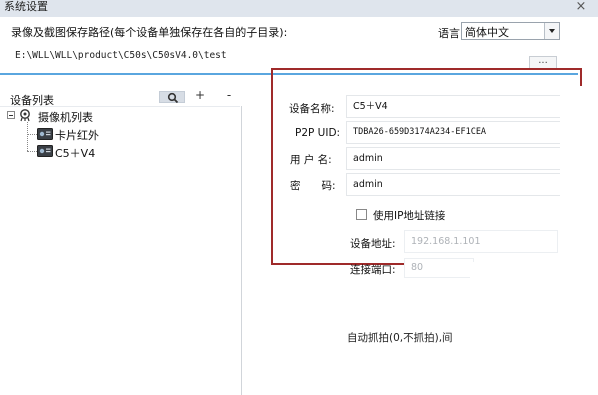 The width and height of the screenshot is (598, 395). What do you see at coordinates (26, 6) in the screenshot?
I see `window-title: 系统设置` at bounding box center [26, 6].